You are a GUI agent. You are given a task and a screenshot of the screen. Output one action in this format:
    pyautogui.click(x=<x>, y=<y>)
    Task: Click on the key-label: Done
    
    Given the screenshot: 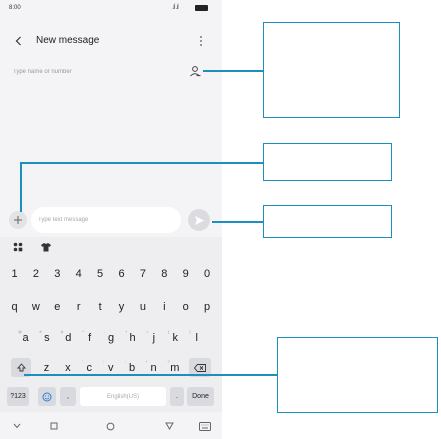 What is the action you would take?
    pyautogui.click(x=200, y=396)
    